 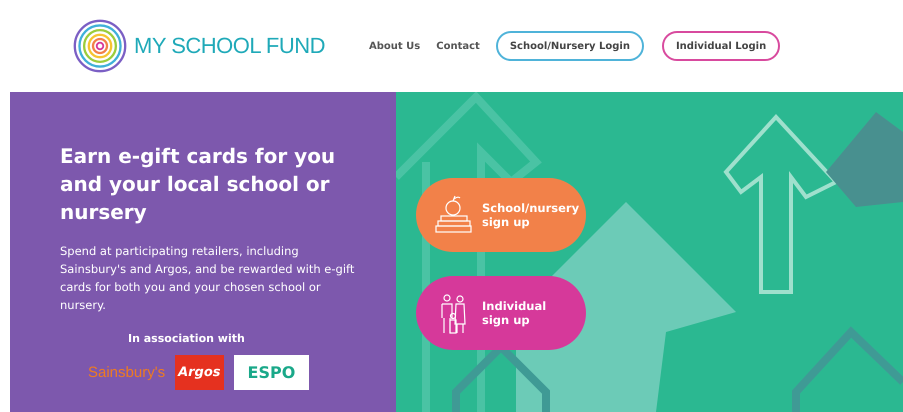 I want to click on association-label: In association with, so click(x=187, y=338).